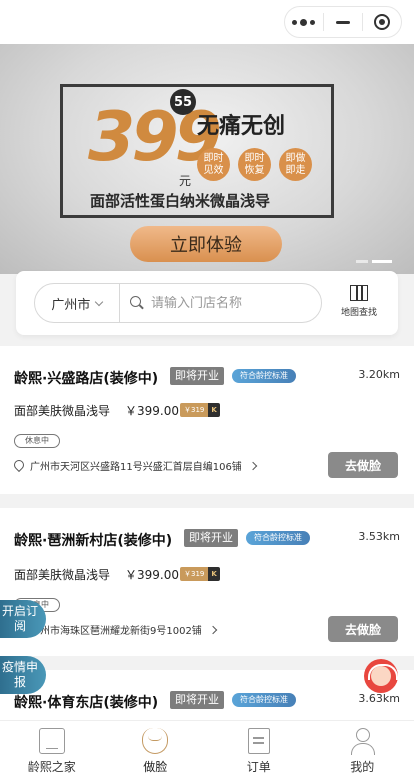 This screenshot has height=780, width=414. I want to click on status-badge: 休息中, so click(37, 441).